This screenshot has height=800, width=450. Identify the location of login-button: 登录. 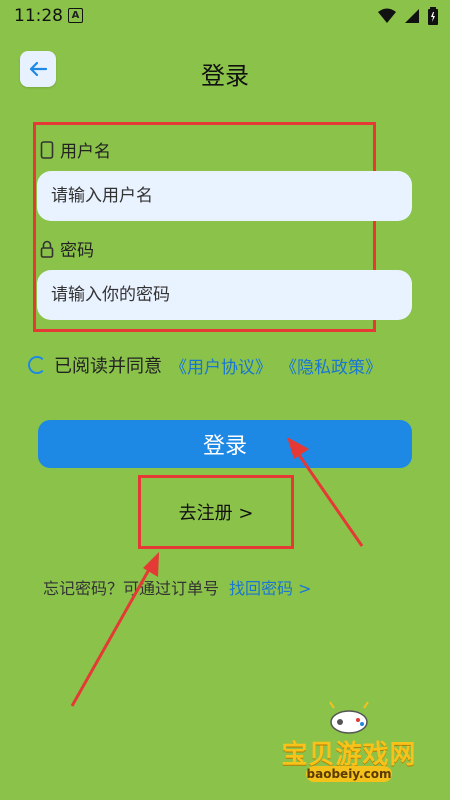
(225, 444).